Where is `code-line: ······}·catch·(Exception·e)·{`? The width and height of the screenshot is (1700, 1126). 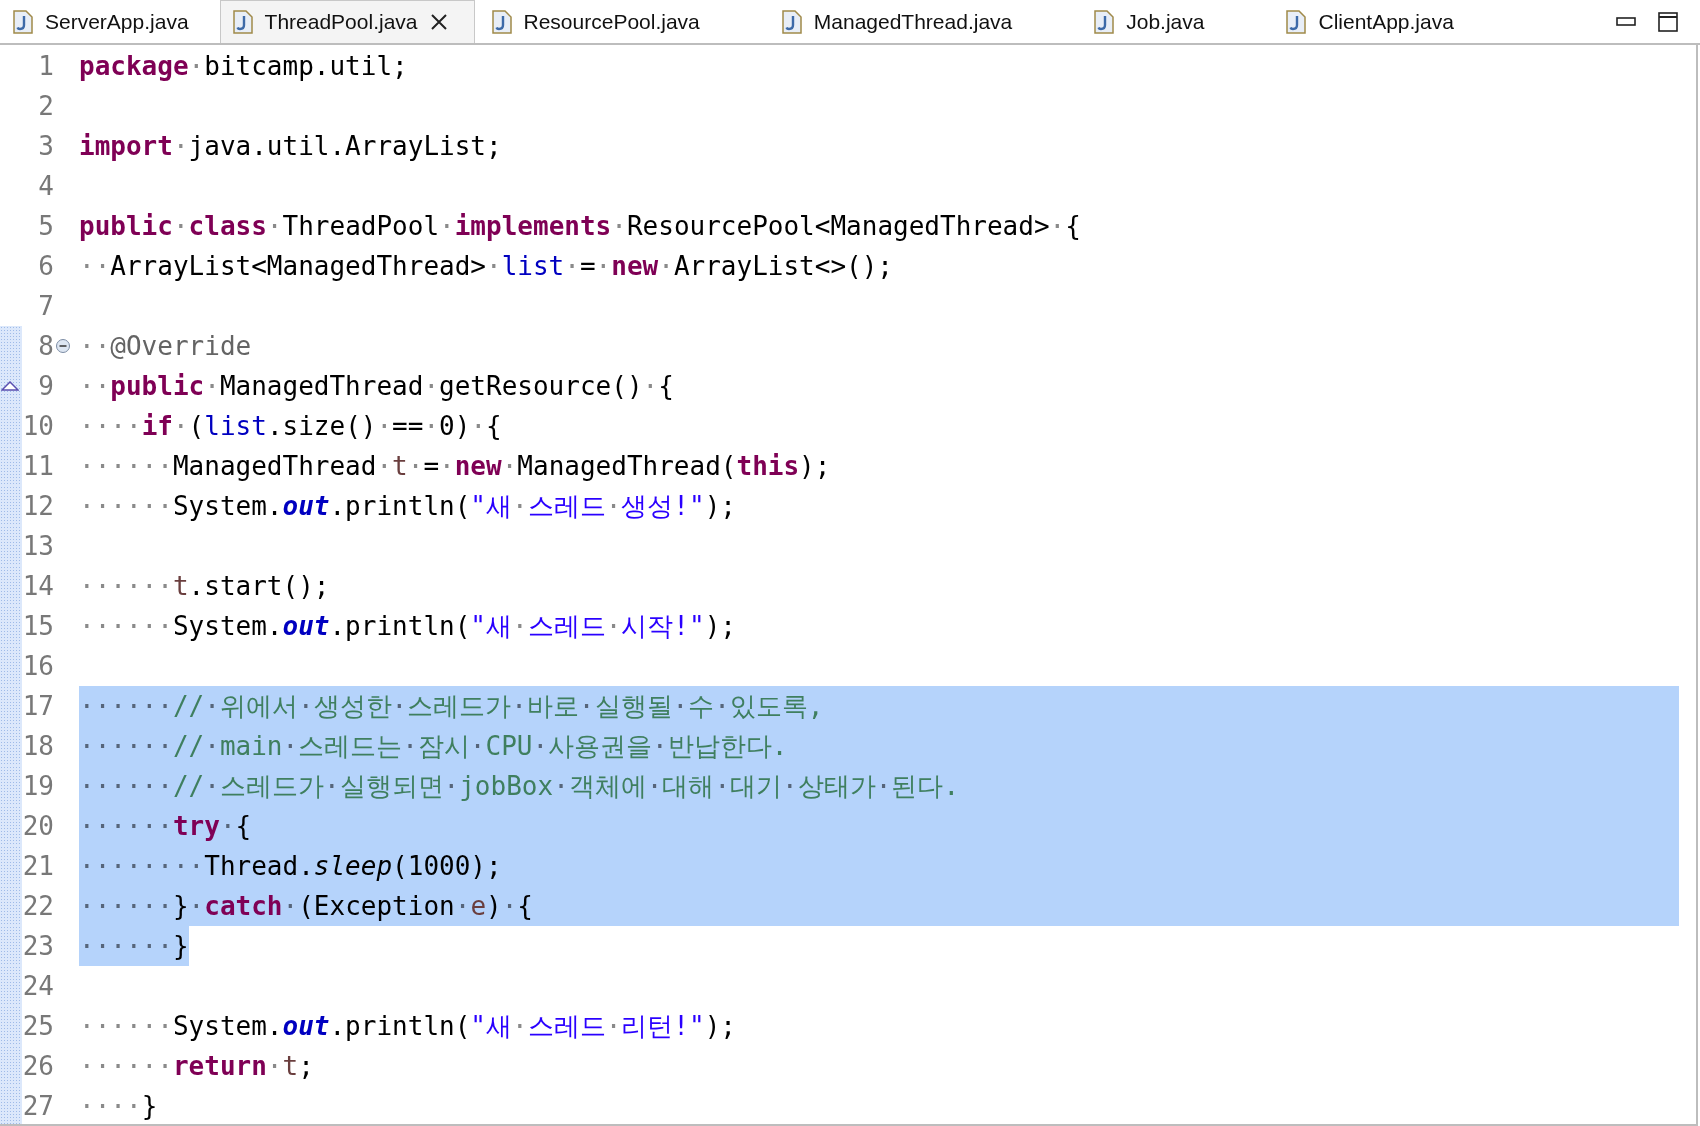 code-line: ······}·catch·(Exception·e)·{ is located at coordinates (306, 906).